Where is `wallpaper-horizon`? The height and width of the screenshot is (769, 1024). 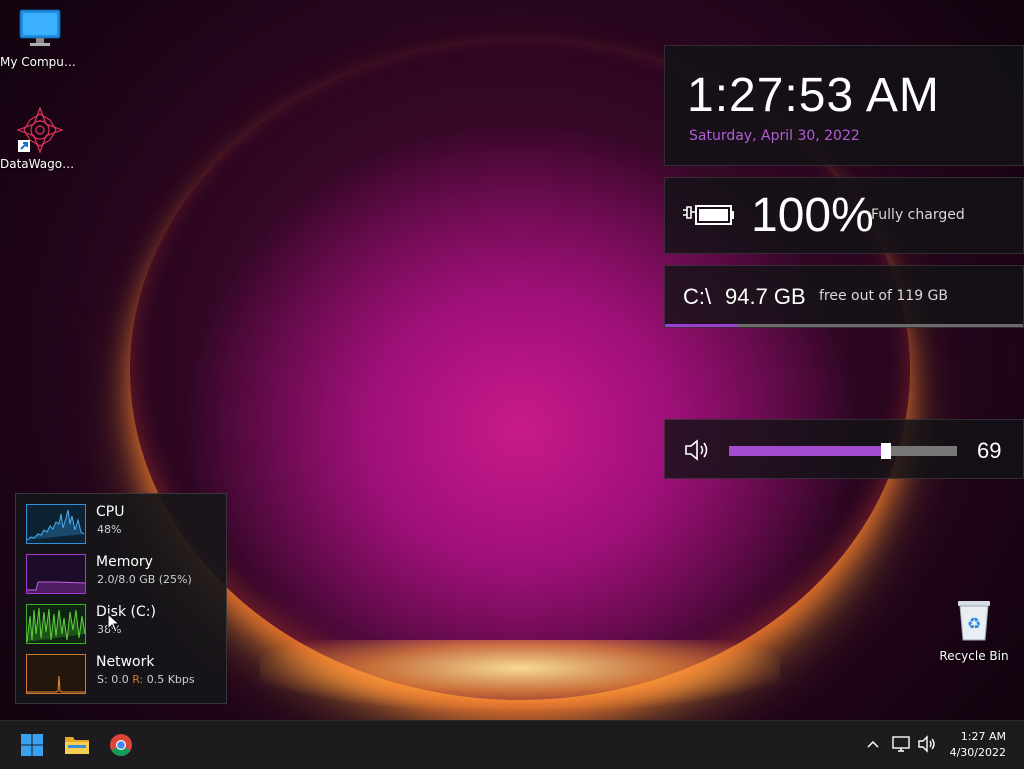 wallpaper-horizon is located at coordinates (520, 675).